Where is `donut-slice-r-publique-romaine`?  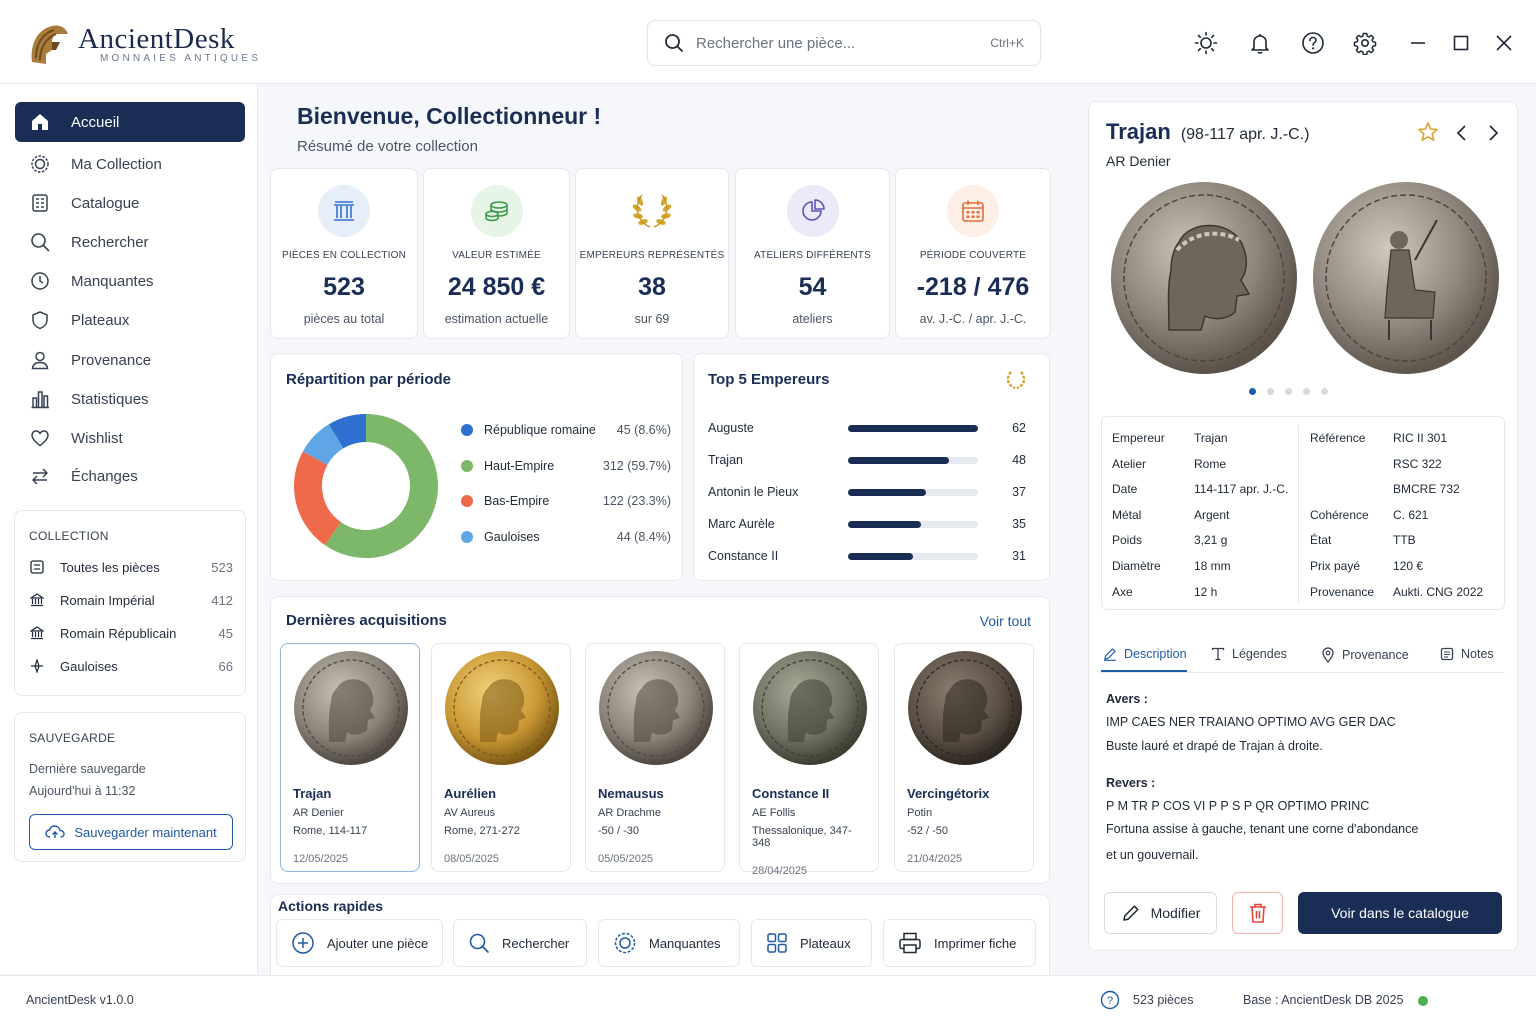 donut-slice-r-publique-romaine is located at coordinates (347, 431).